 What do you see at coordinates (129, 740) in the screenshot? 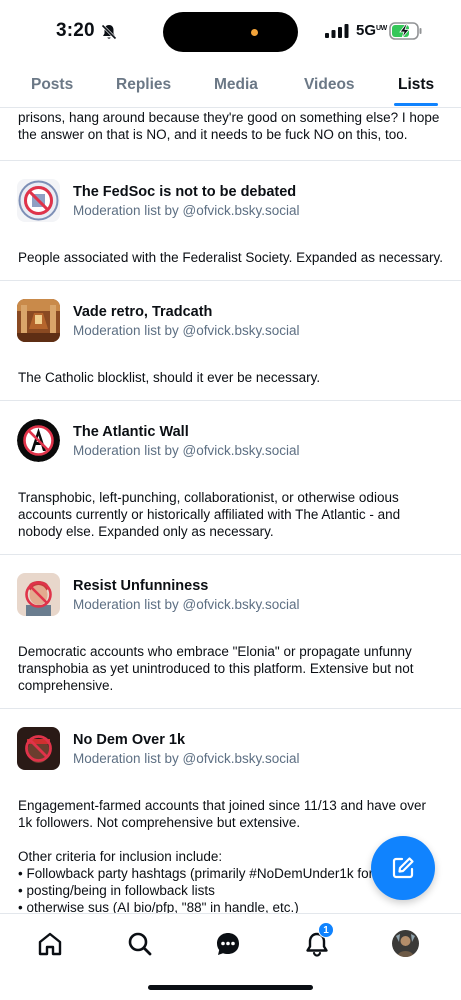
I see `list-name: No Dem Over 1k` at bounding box center [129, 740].